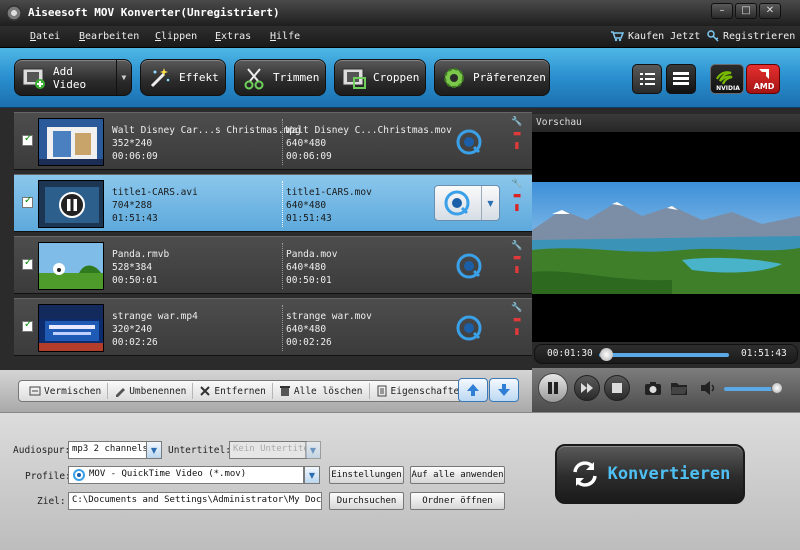 Image resolution: width=800 pixels, height=550 pixels. What do you see at coordinates (681, 79) in the screenshot?
I see `detail-view-toggle` at bounding box center [681, 79].